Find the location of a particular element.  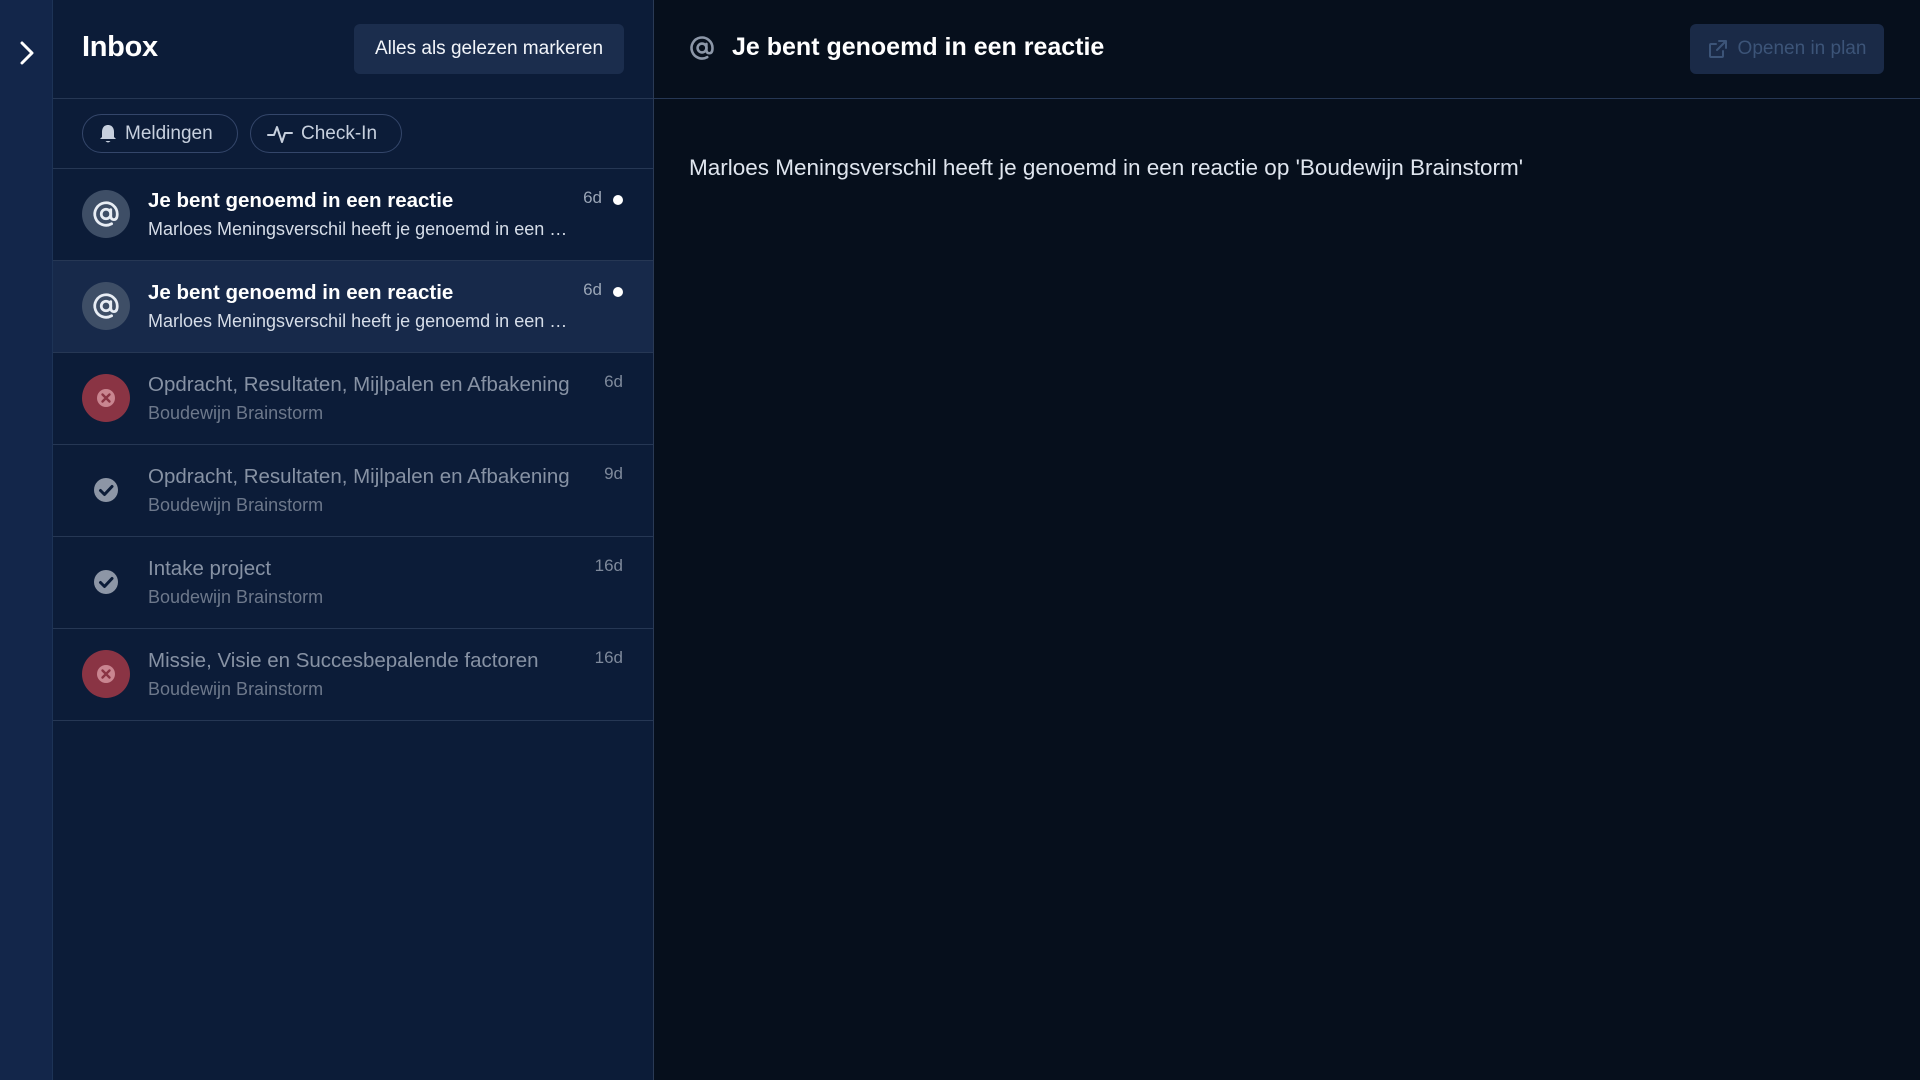

notification-title: Intake project is located at coordinates (210, 568).